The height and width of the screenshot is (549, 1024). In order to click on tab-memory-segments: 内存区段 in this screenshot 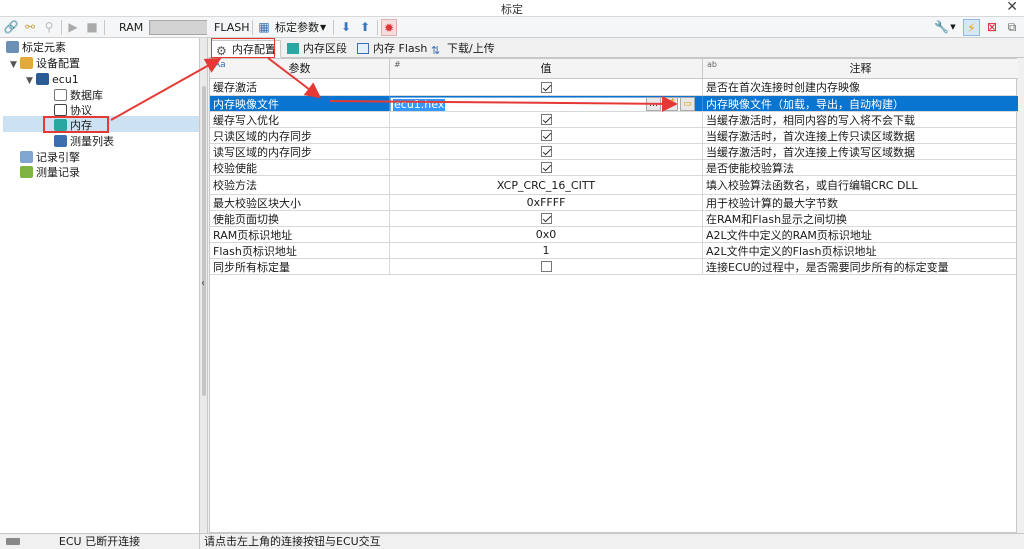, I will do `click(317, 49)`.